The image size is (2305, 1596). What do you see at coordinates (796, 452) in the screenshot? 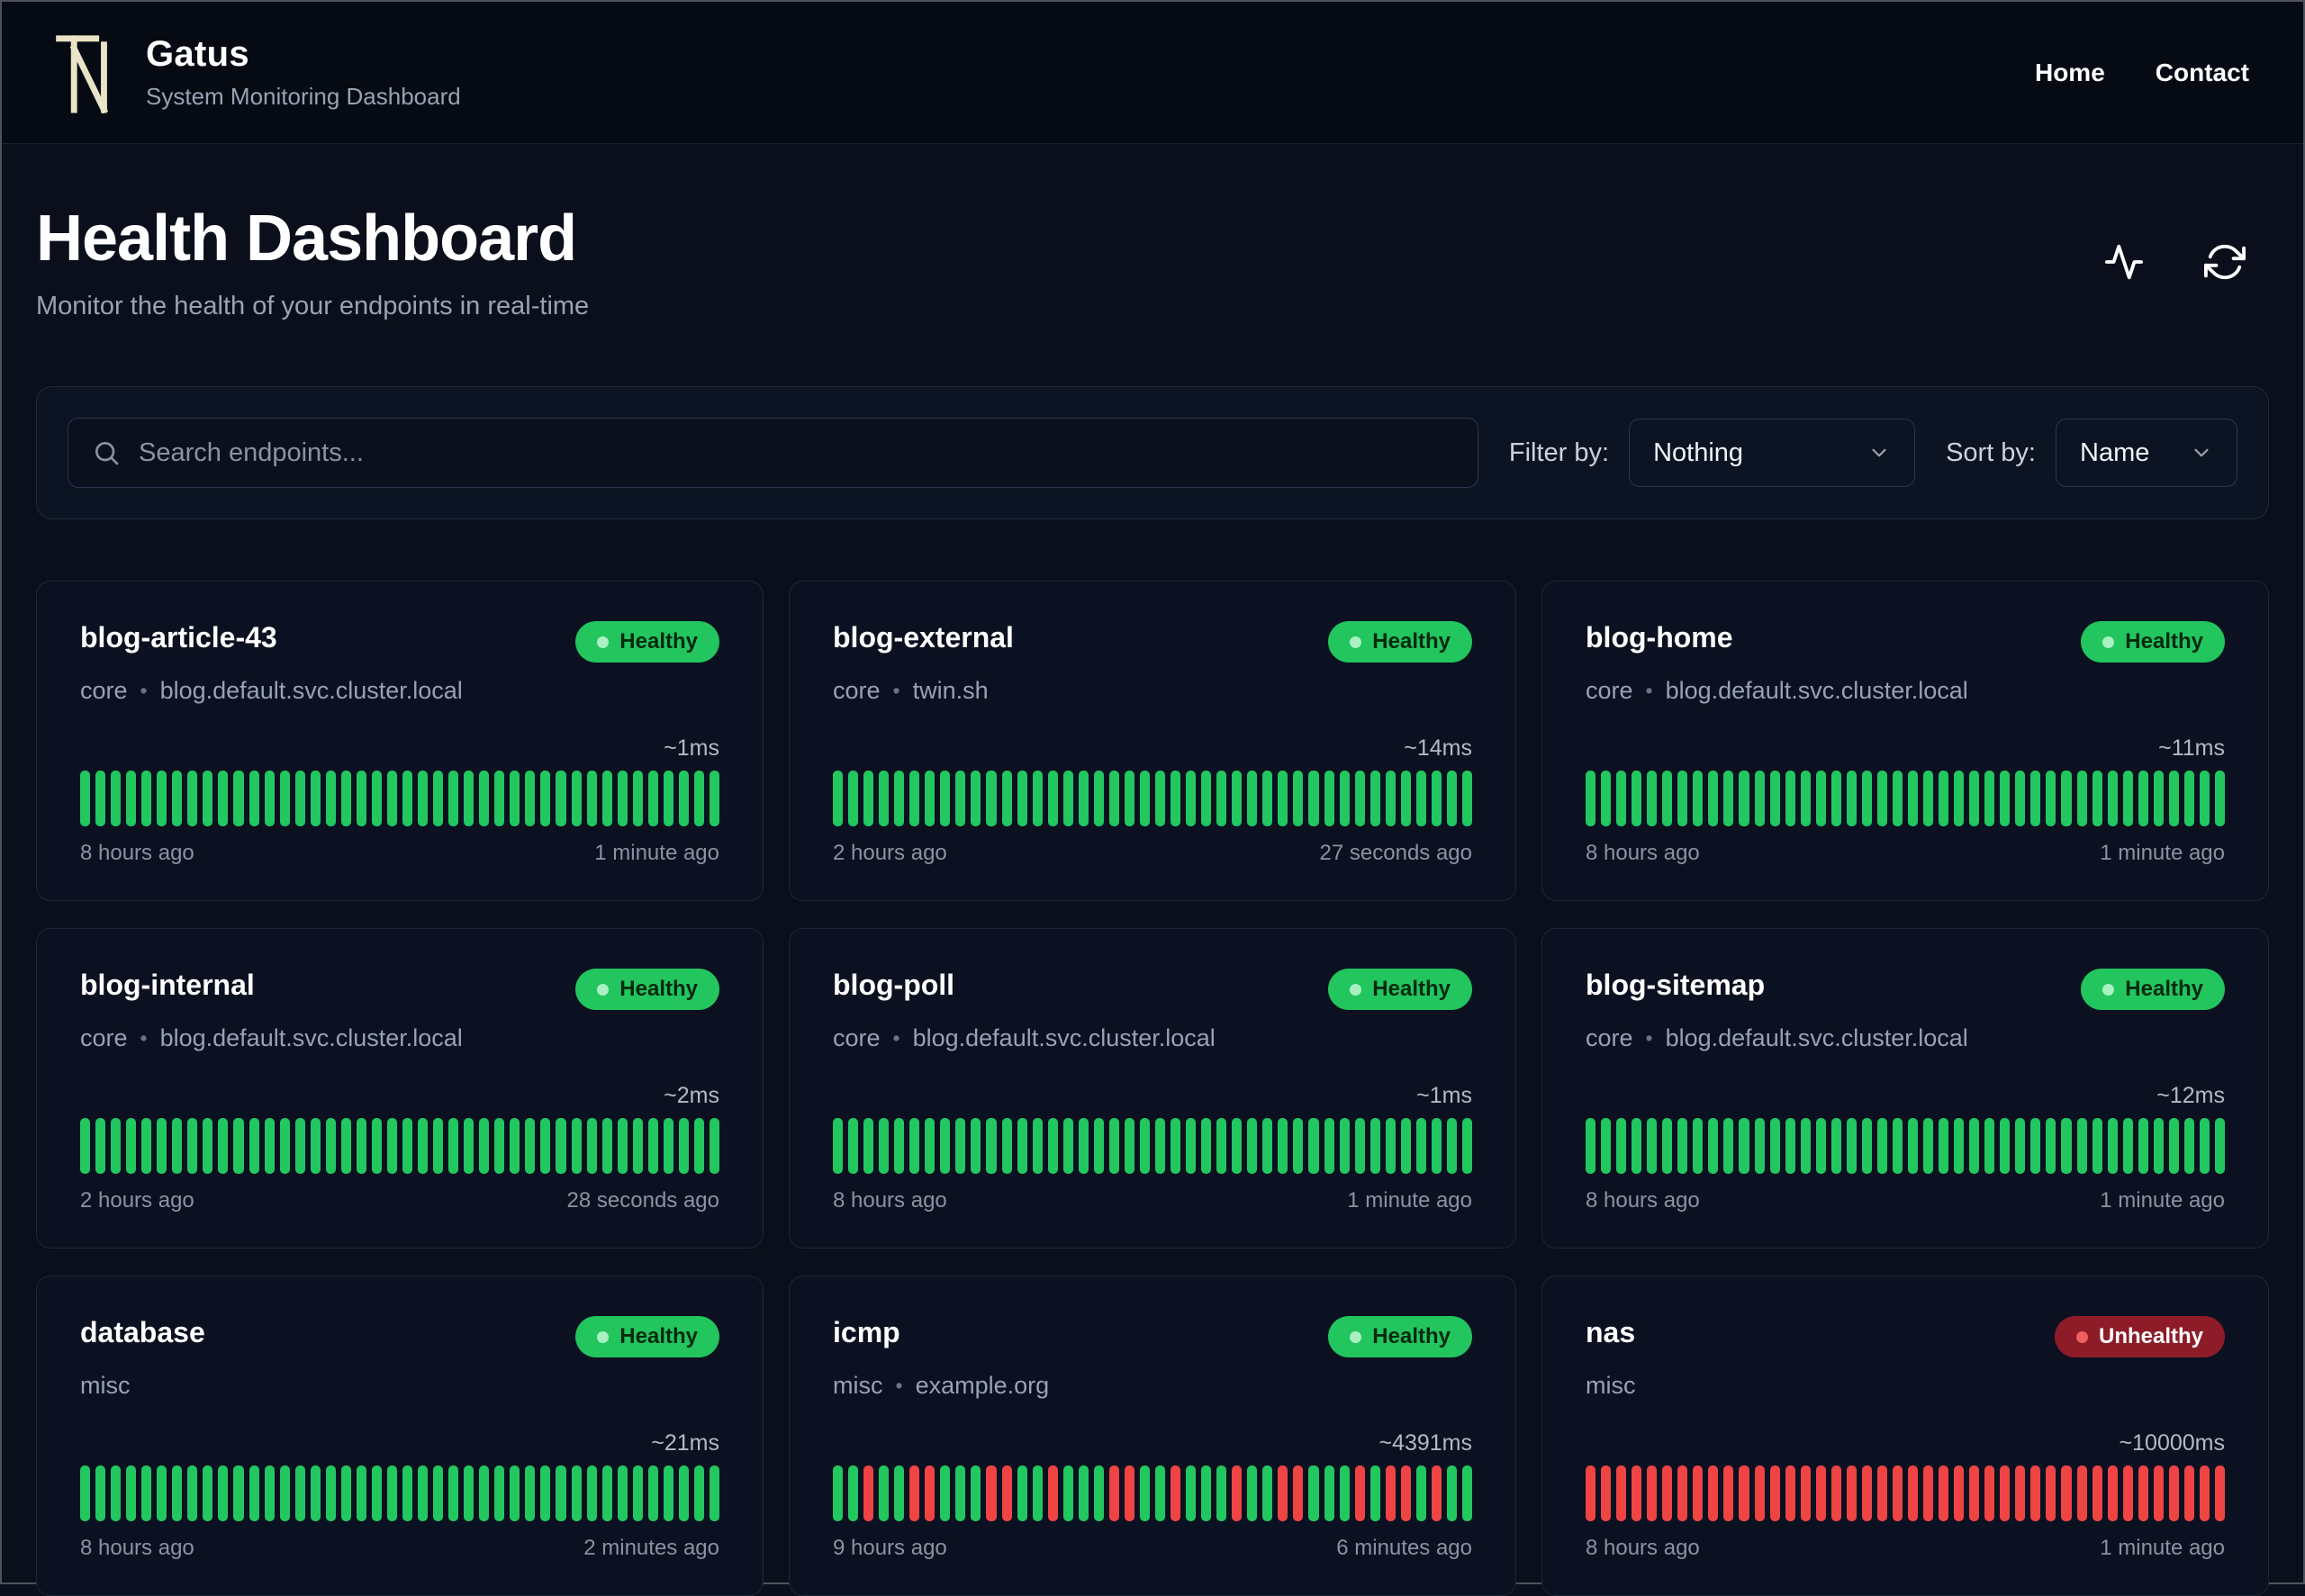
I see `search-input` at bounding box center [796, 452].